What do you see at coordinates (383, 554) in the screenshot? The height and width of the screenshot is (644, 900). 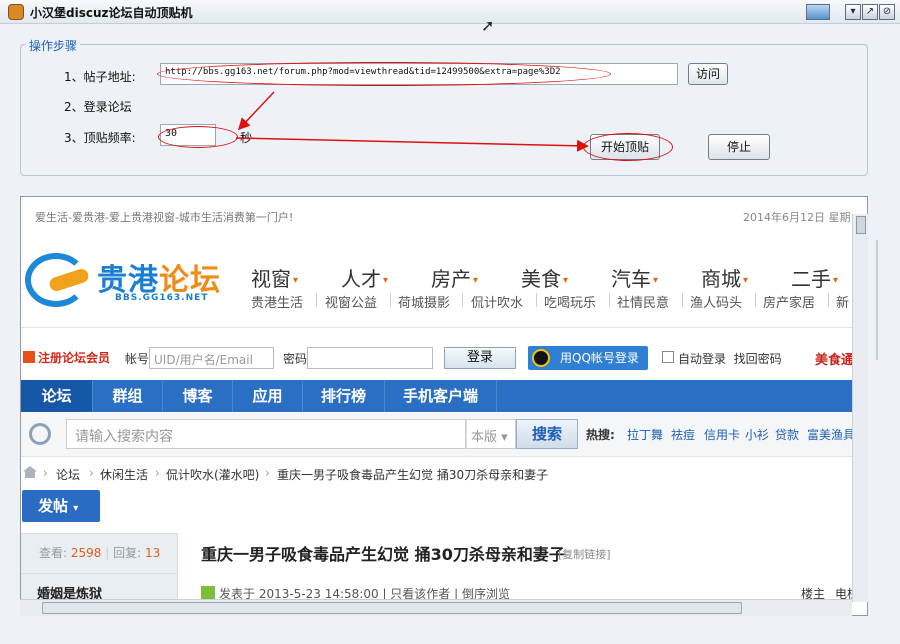 I see `thread-title: 重庆一男子吸食毒品产生幻觉 捅30刀杀母亲和妻子` at bounding box center [383, 554].